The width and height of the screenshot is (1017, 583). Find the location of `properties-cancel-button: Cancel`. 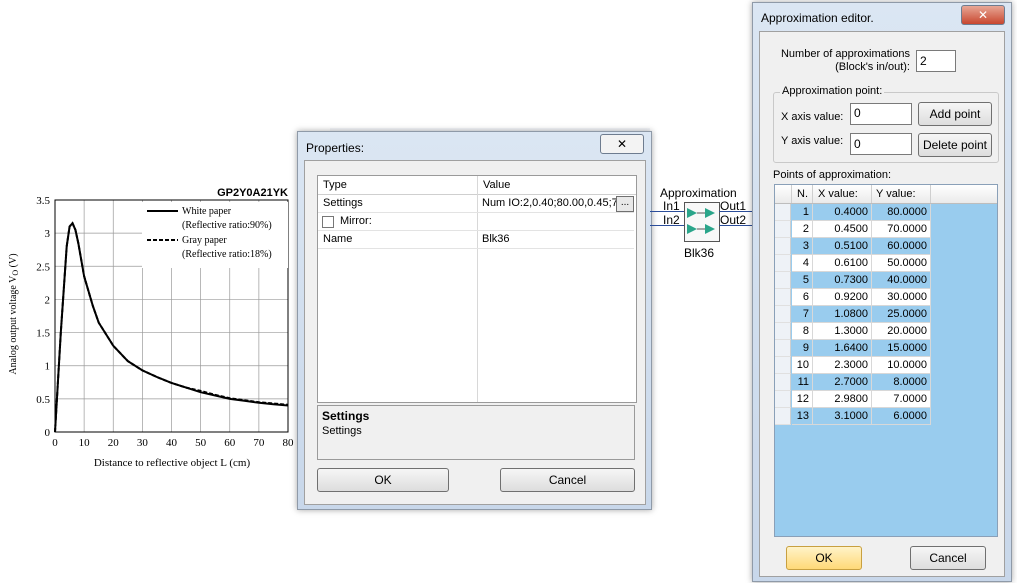

properties-cancel-button: Cancel is located at coordinates (567, 480).